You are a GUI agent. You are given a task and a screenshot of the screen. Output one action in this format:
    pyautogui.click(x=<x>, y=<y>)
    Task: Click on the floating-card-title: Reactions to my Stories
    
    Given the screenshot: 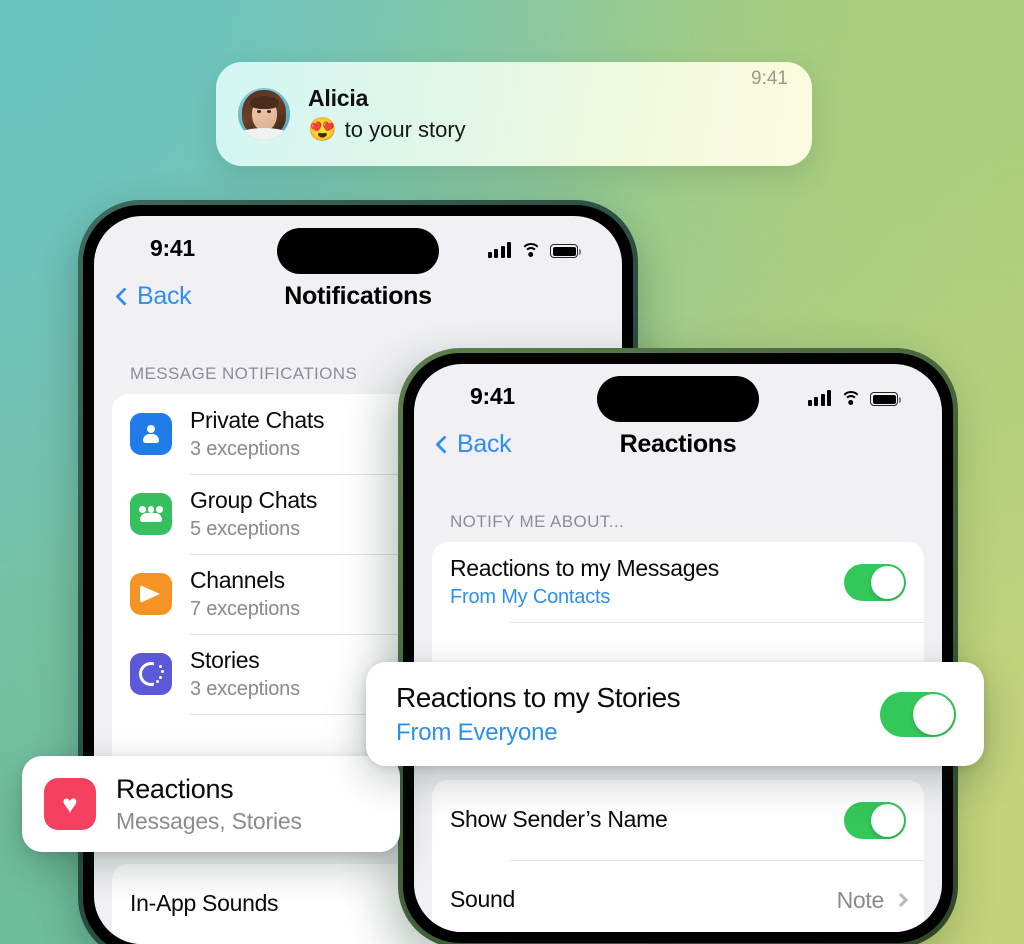 What is the action you would take?
    pyautogui.click(x=538, y=698)
    